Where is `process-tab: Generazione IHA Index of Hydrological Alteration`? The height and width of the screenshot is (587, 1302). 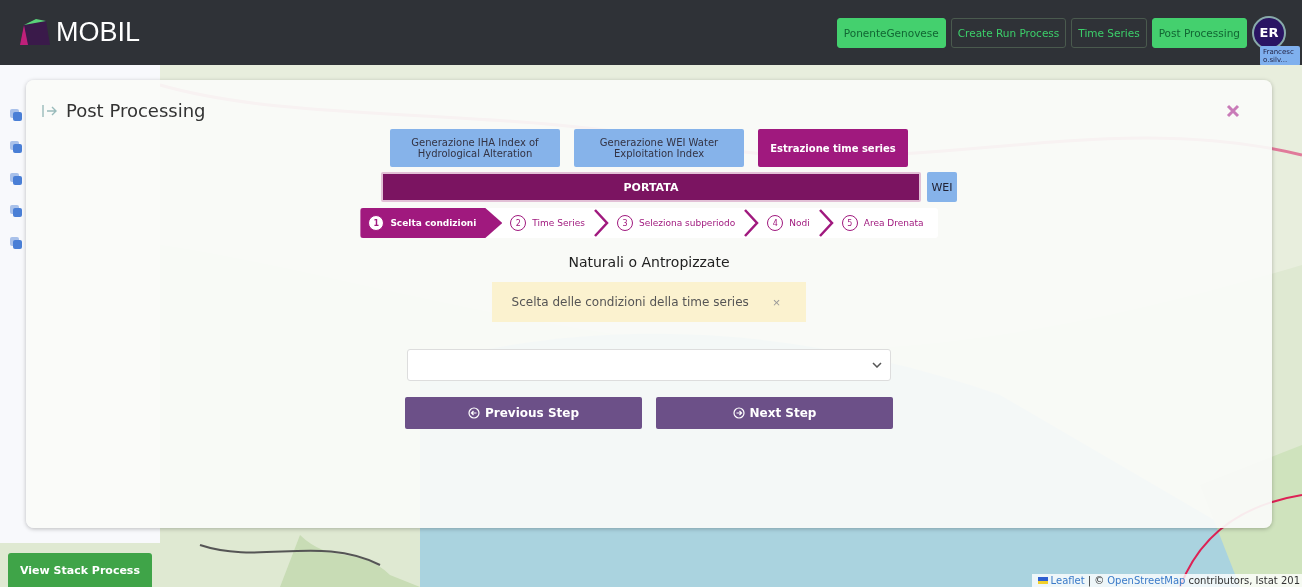 process-tab: Generazione IHA Index of Hydrological Alteration is located at coordinates (475, 148).